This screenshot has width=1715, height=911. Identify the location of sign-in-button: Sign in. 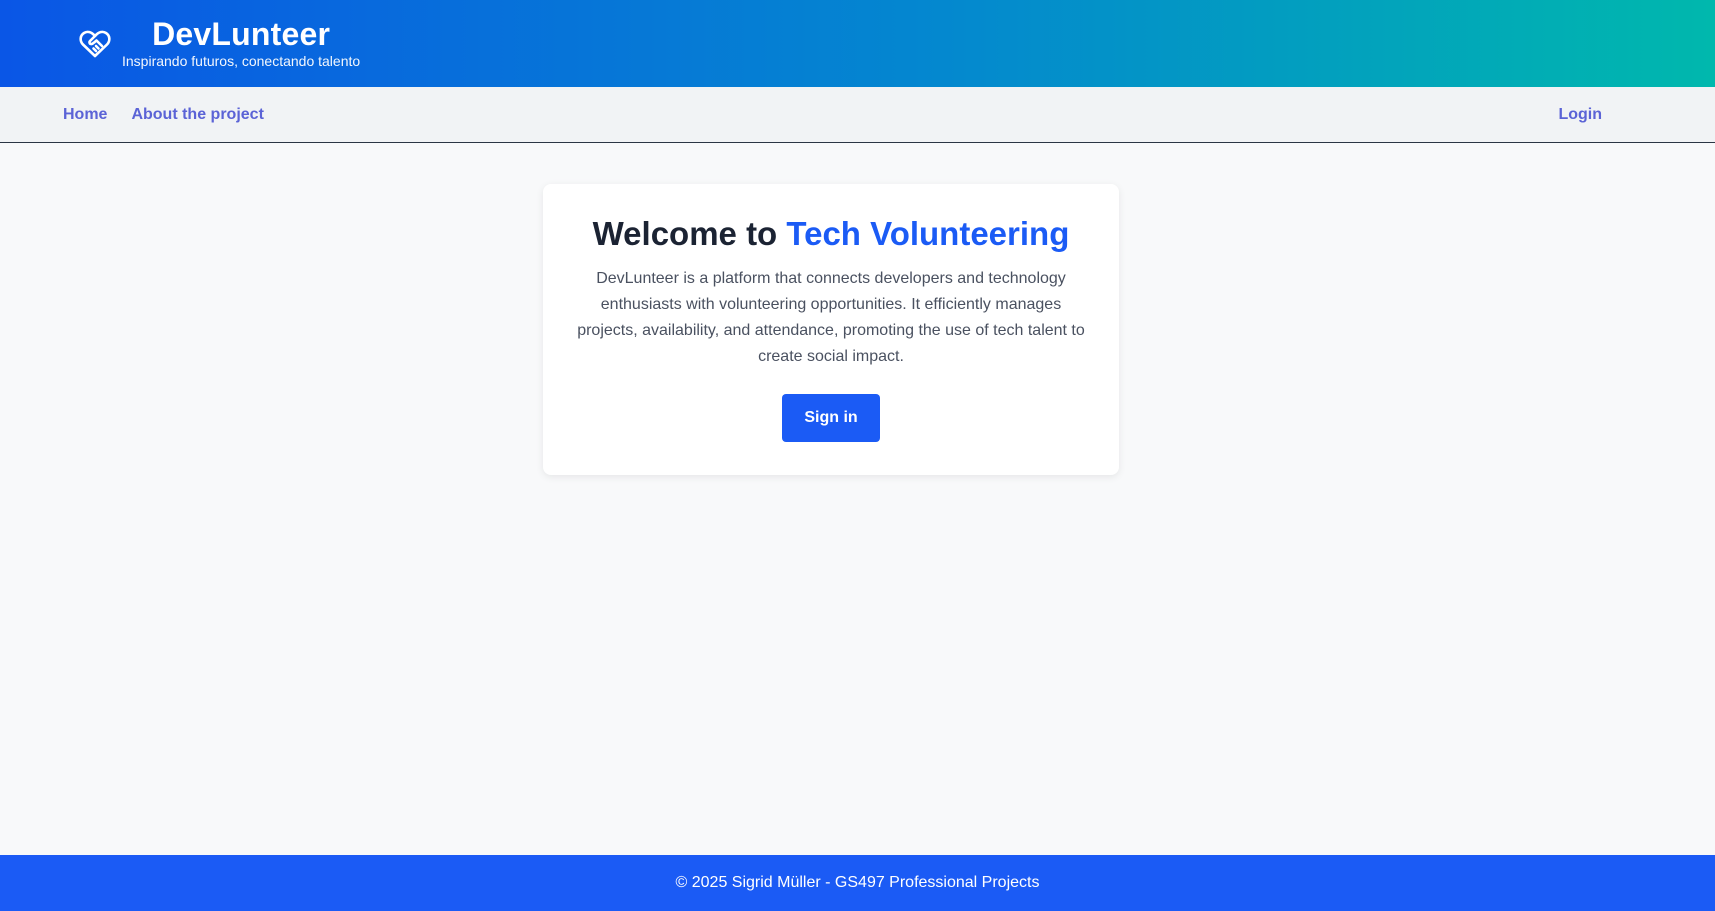
(831, 418).